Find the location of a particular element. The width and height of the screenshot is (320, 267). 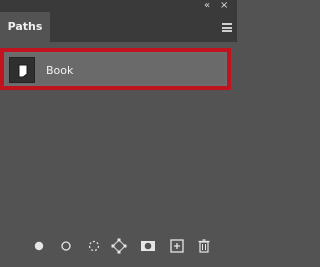

panel-title-strip: « × is located at coordinates (118, 6).